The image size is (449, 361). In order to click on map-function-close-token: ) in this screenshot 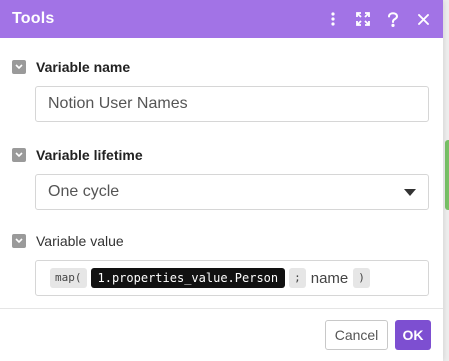, I will do `click(361, 278)`.